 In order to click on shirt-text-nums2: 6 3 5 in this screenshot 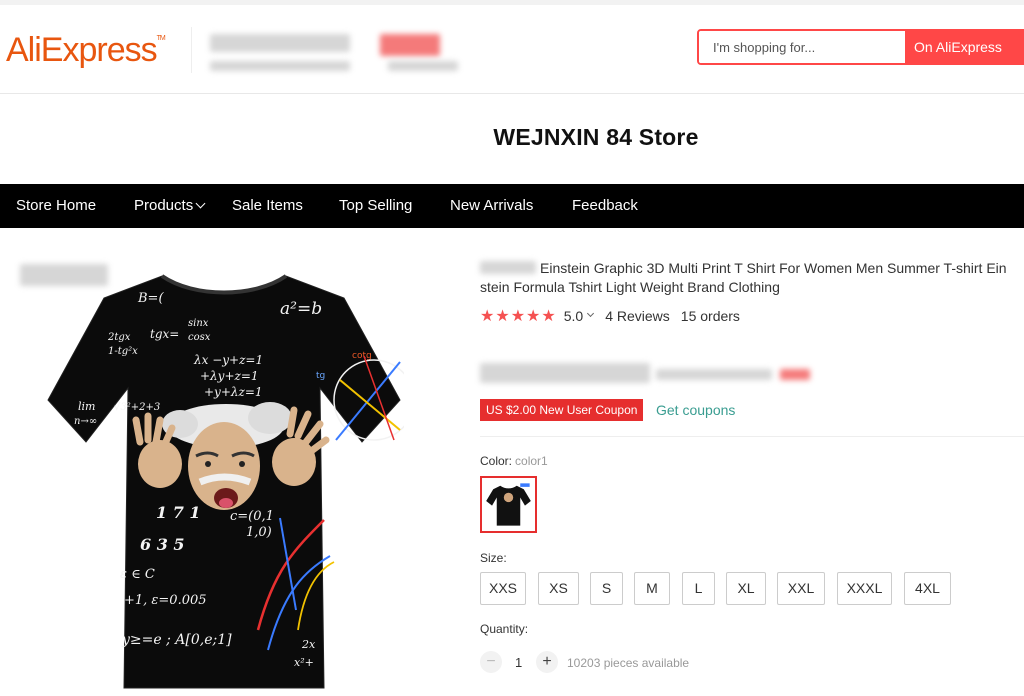, I will do `click(162, 544)`.